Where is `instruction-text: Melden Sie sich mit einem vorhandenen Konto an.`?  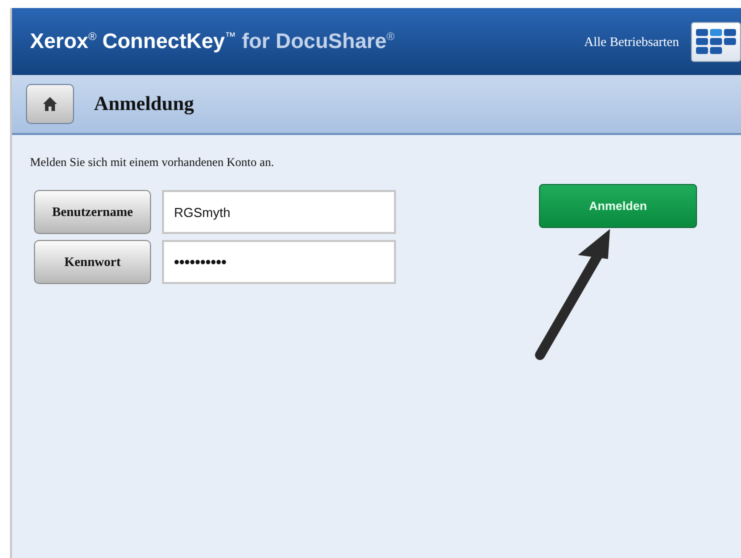
instruction-text: Melden Sie sich mit einem vorhandenen Konto an. is located at coordinates (152, 162).